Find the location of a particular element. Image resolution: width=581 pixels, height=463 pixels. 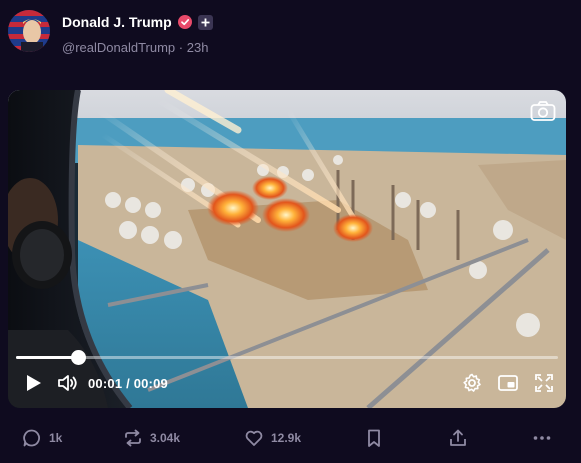

reply-icon is located at coordinates (31, 438).